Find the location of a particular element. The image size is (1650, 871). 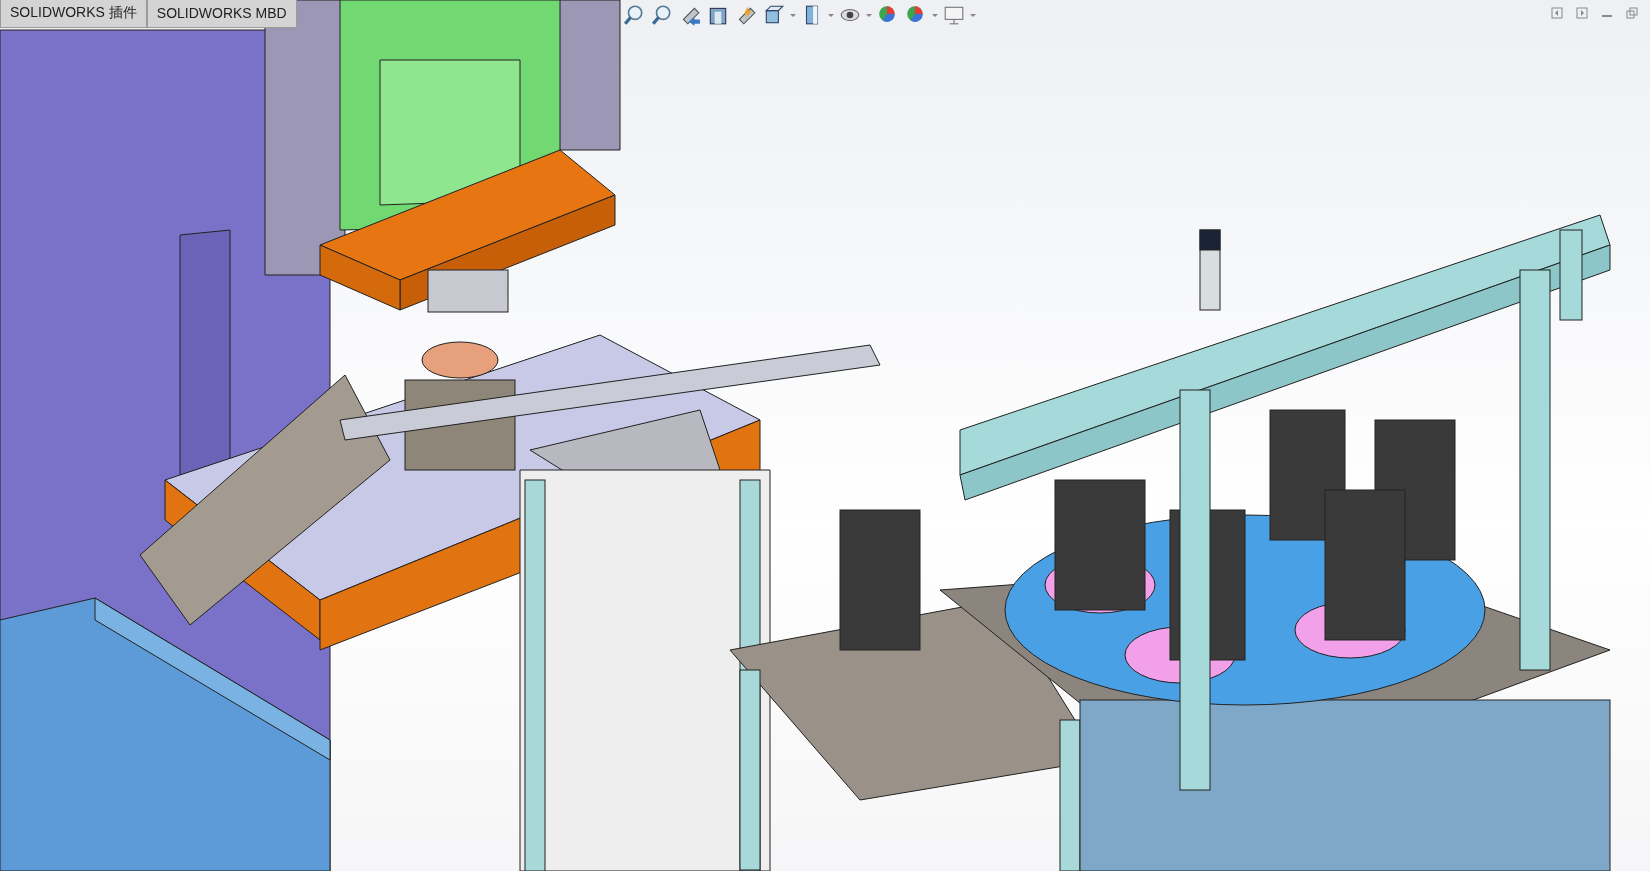

command-tab: SOLIDWORKS 插件 is located at coordinates (73, 14).